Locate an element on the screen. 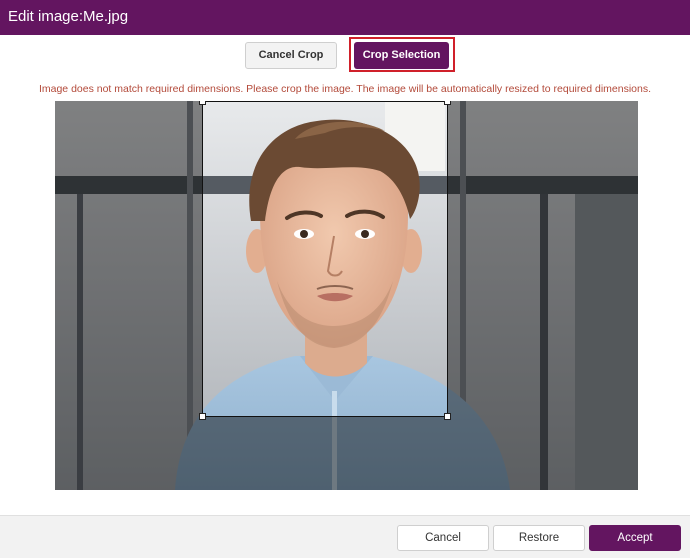 The image size is (690, 558). crop-selection-button: Crop Selection is located at coordinates (401, 55).